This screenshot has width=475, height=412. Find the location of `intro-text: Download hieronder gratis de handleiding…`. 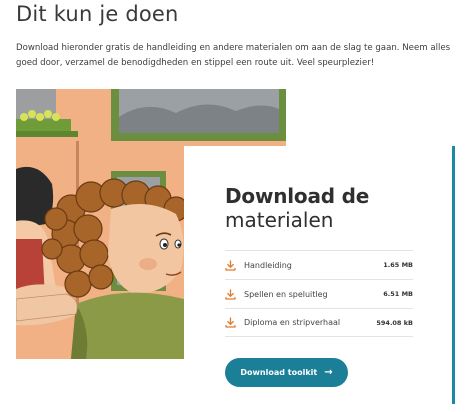

intro-text: Download hieronder gratis de handleiding… is located at coordinates (233, 55).